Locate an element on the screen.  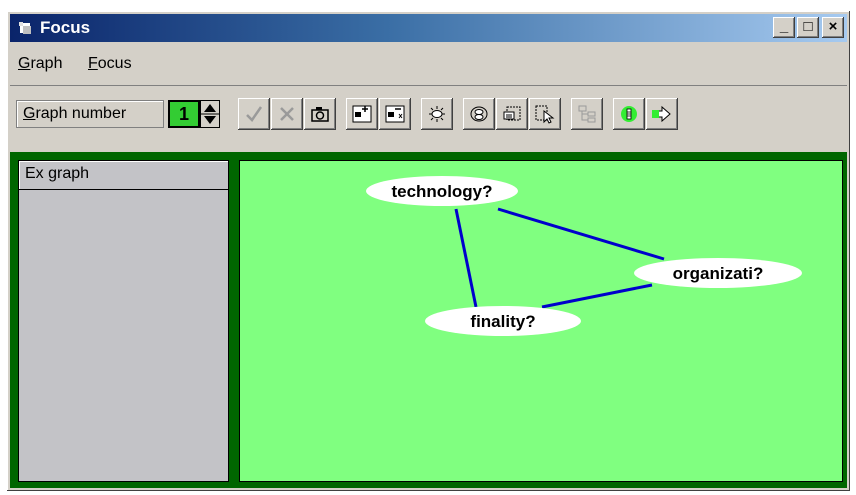
toolbar: Graph number 1 is located at coordinates (428, 120).